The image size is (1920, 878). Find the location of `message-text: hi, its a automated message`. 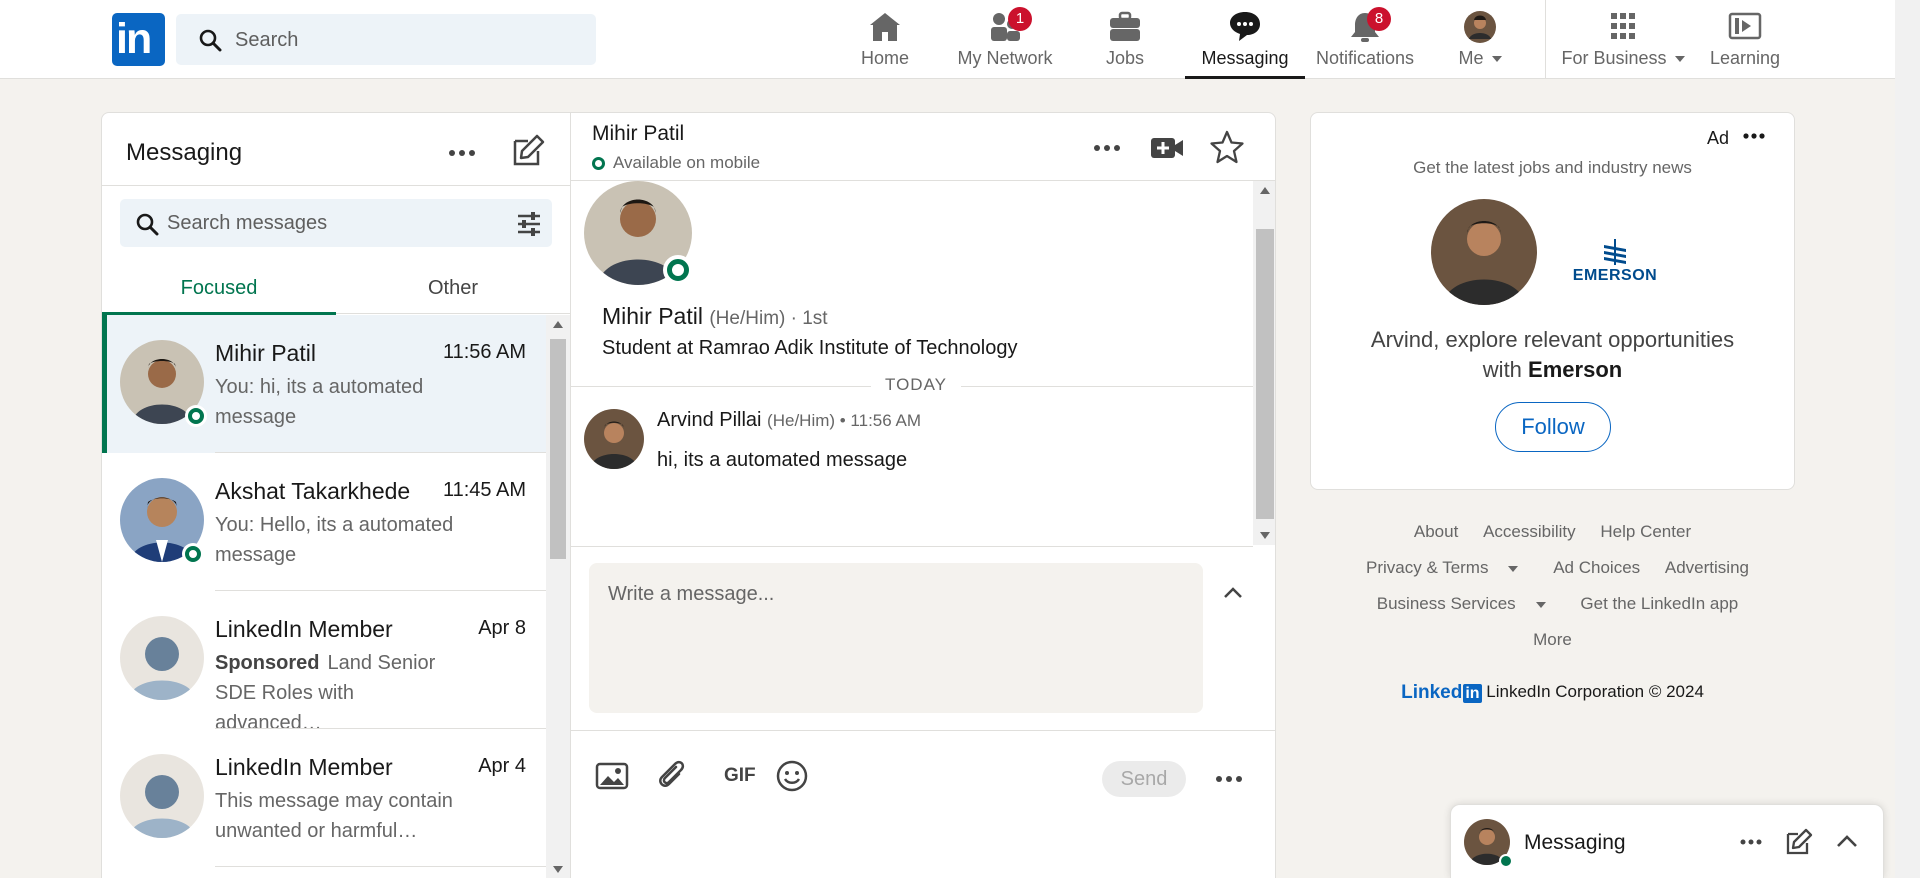

message-text: hi, its a automated message is located at coordinates (782, 460).